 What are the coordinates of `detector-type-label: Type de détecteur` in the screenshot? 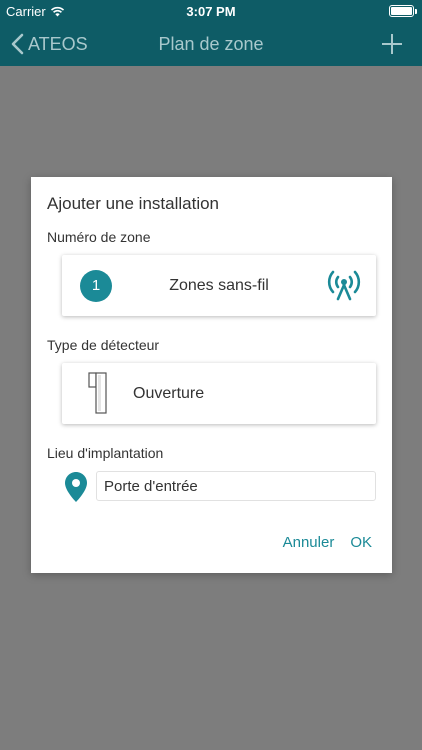 It's located at (103, 345).